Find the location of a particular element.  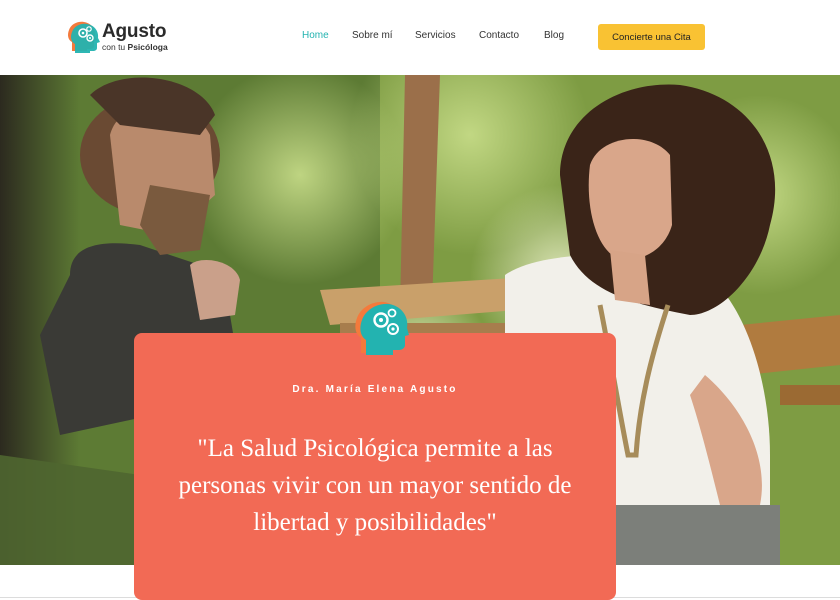

nav-item-home: Home is located at coordinates (315, 35).